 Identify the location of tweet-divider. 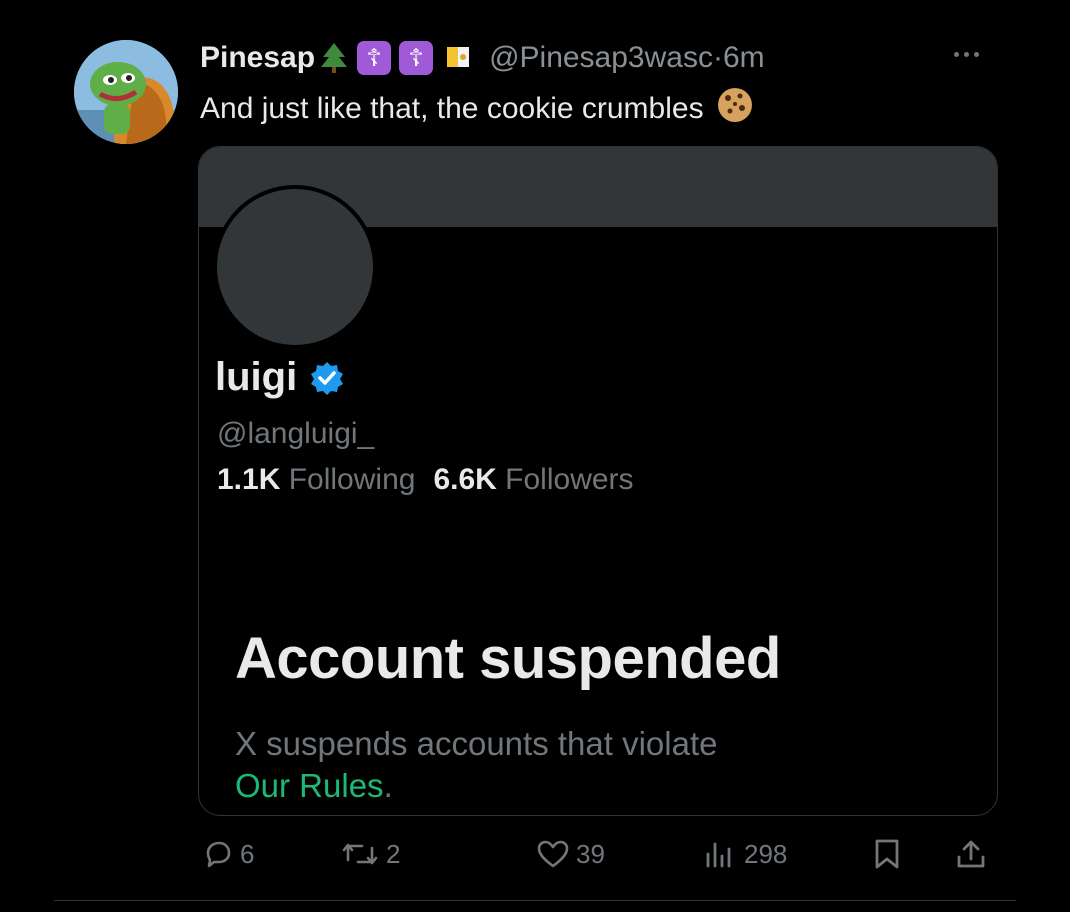
(535, 900).